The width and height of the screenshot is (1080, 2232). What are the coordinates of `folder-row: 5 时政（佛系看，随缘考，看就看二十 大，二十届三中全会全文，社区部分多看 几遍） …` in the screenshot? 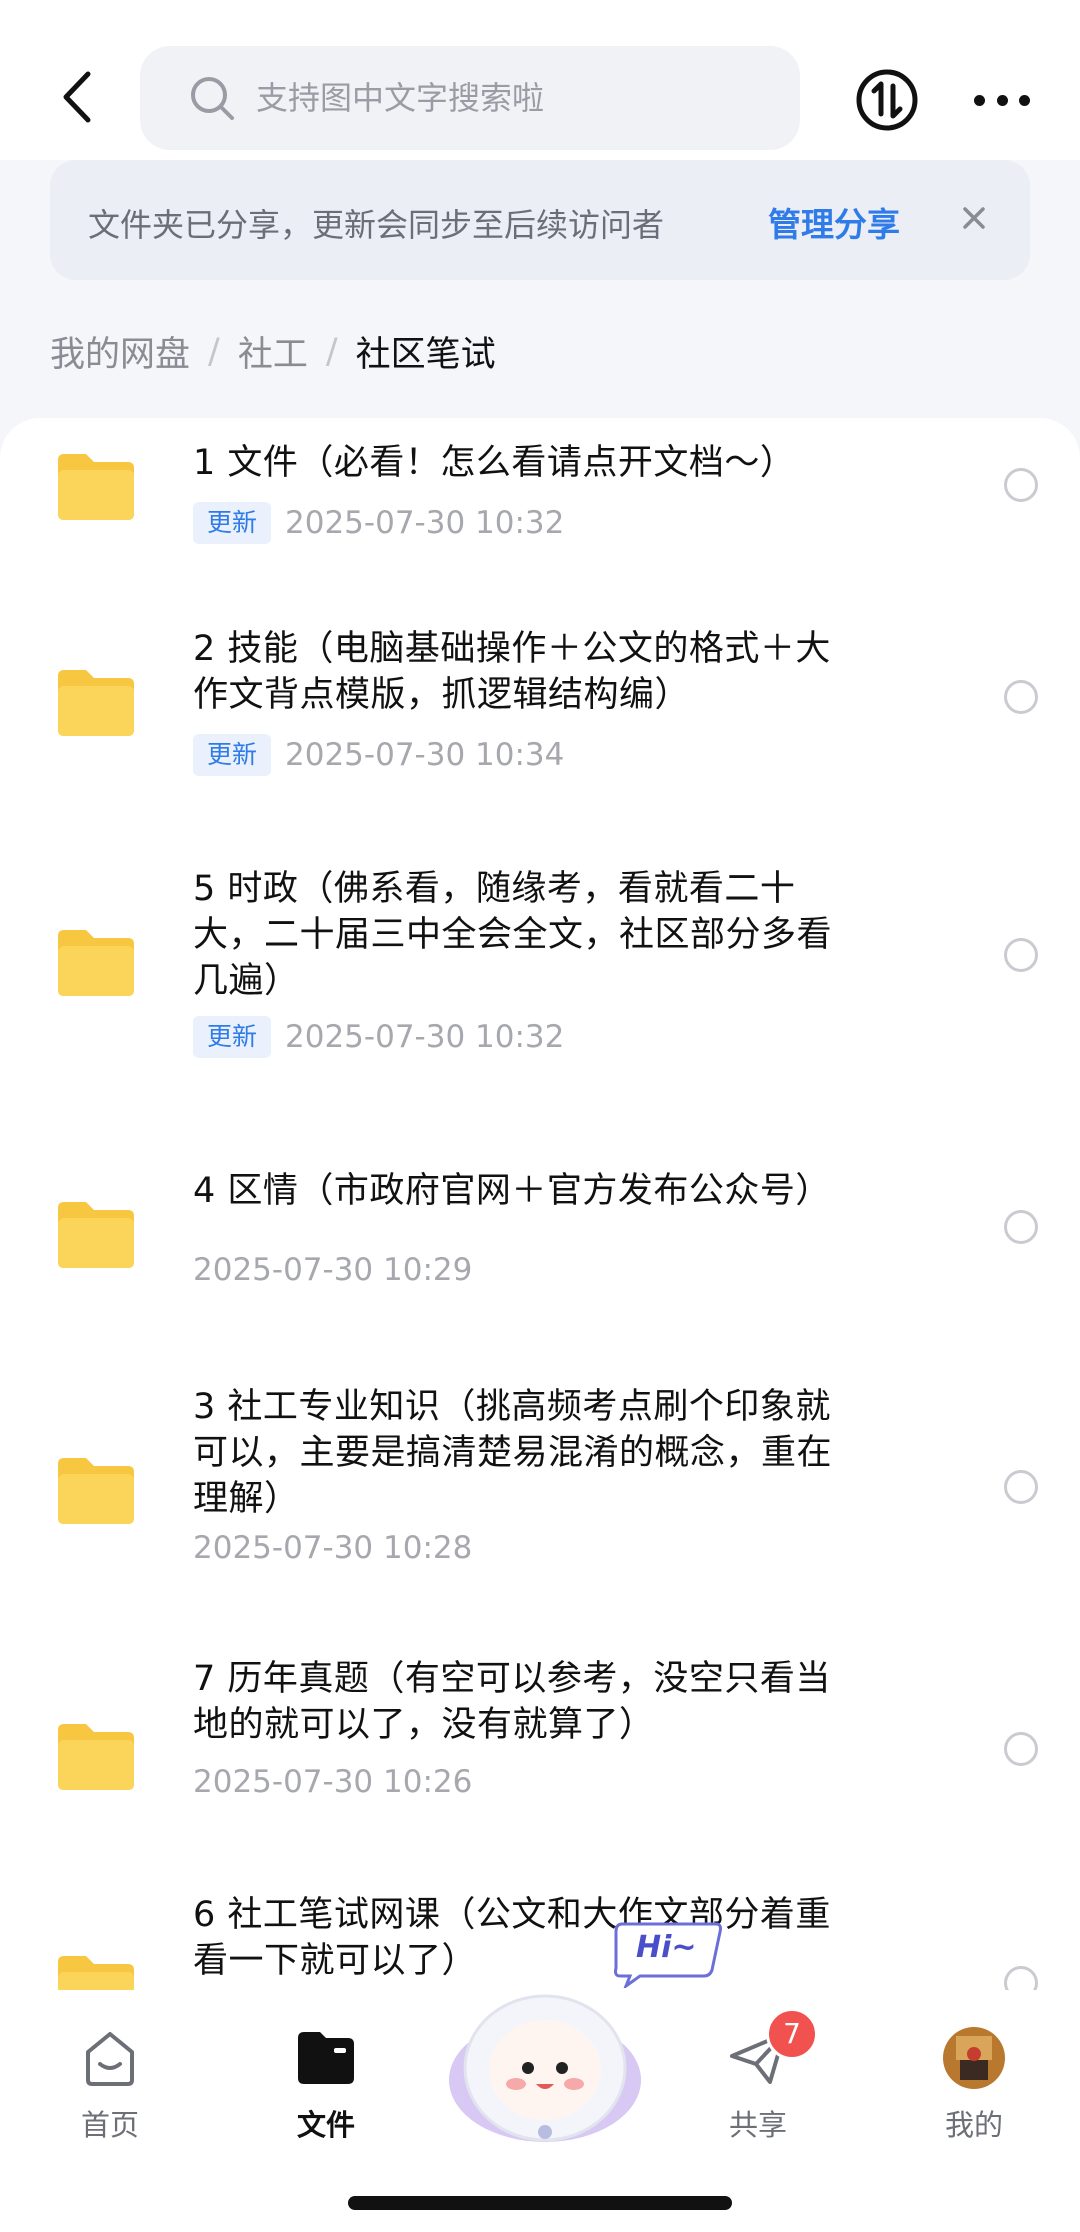 It's located at (540, 1008).